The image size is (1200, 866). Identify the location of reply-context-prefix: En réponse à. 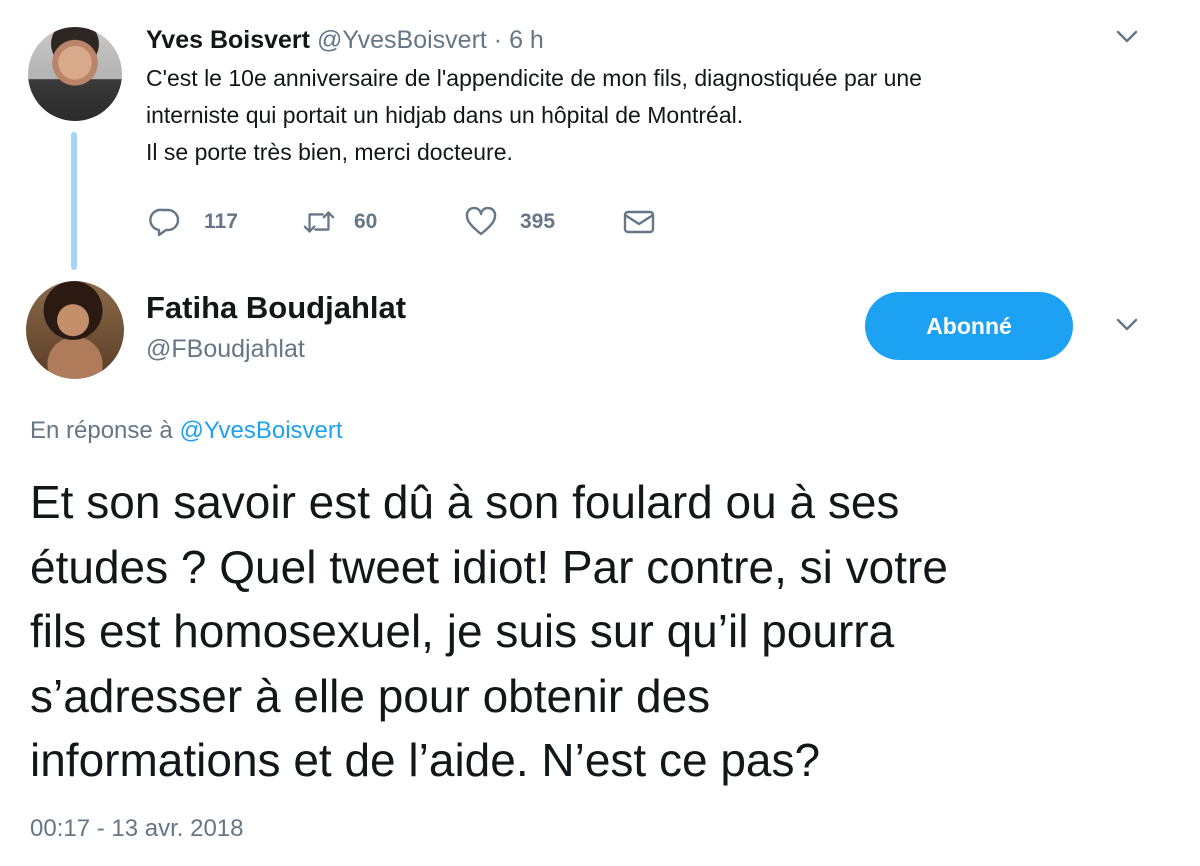
(101, 430).